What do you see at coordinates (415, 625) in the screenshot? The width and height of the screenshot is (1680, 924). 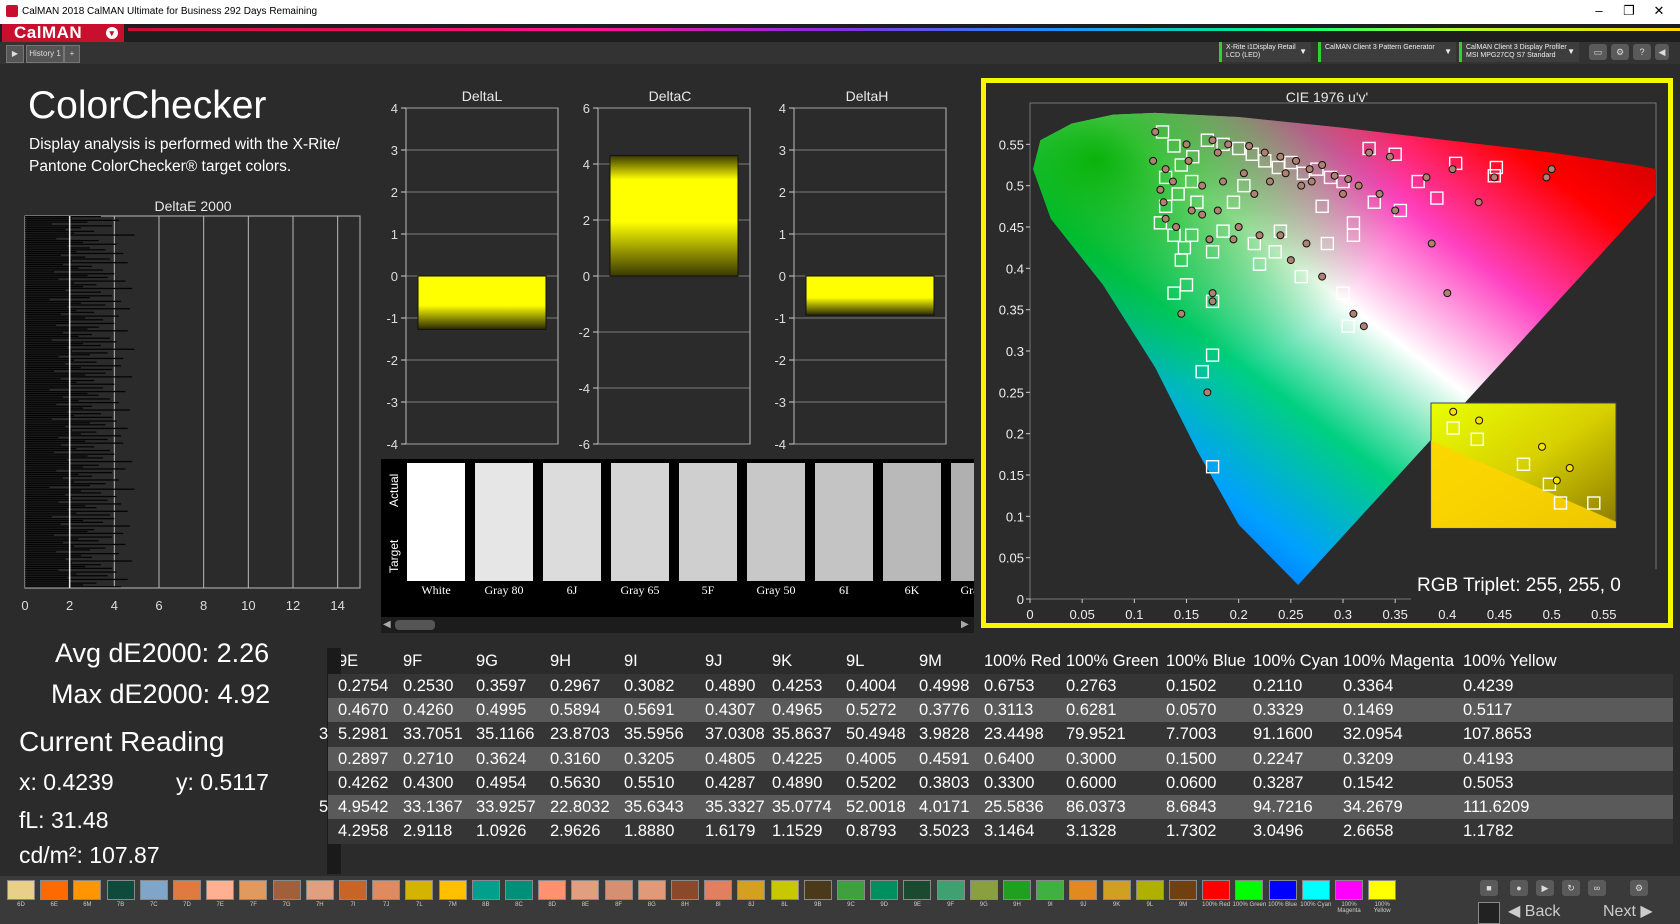 I see `scroll-thumb` at bounding box center [415, 625].